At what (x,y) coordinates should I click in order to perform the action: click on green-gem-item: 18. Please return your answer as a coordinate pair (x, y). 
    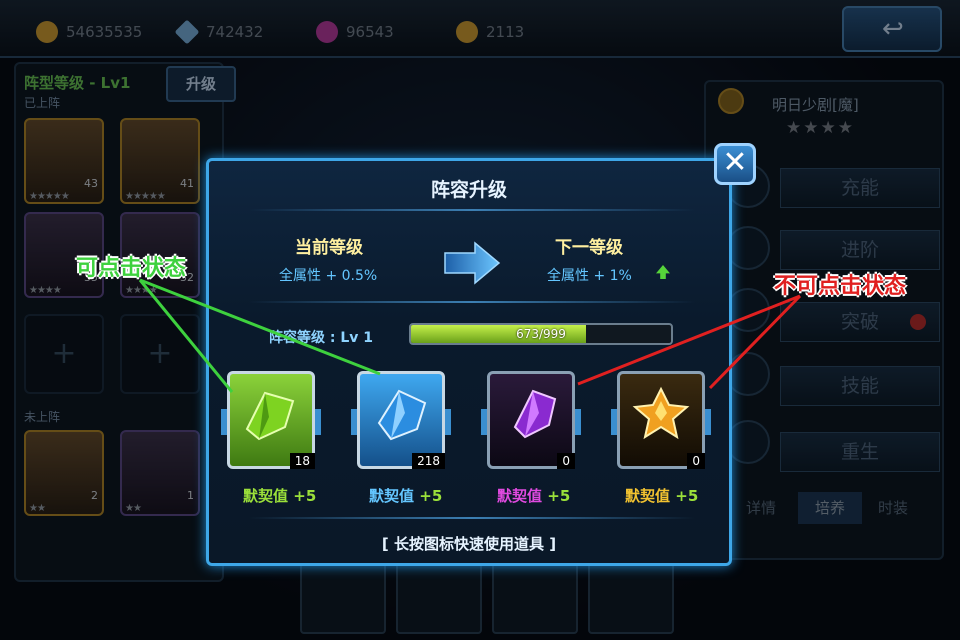
    Looking at the image, I should click on (271, 422).